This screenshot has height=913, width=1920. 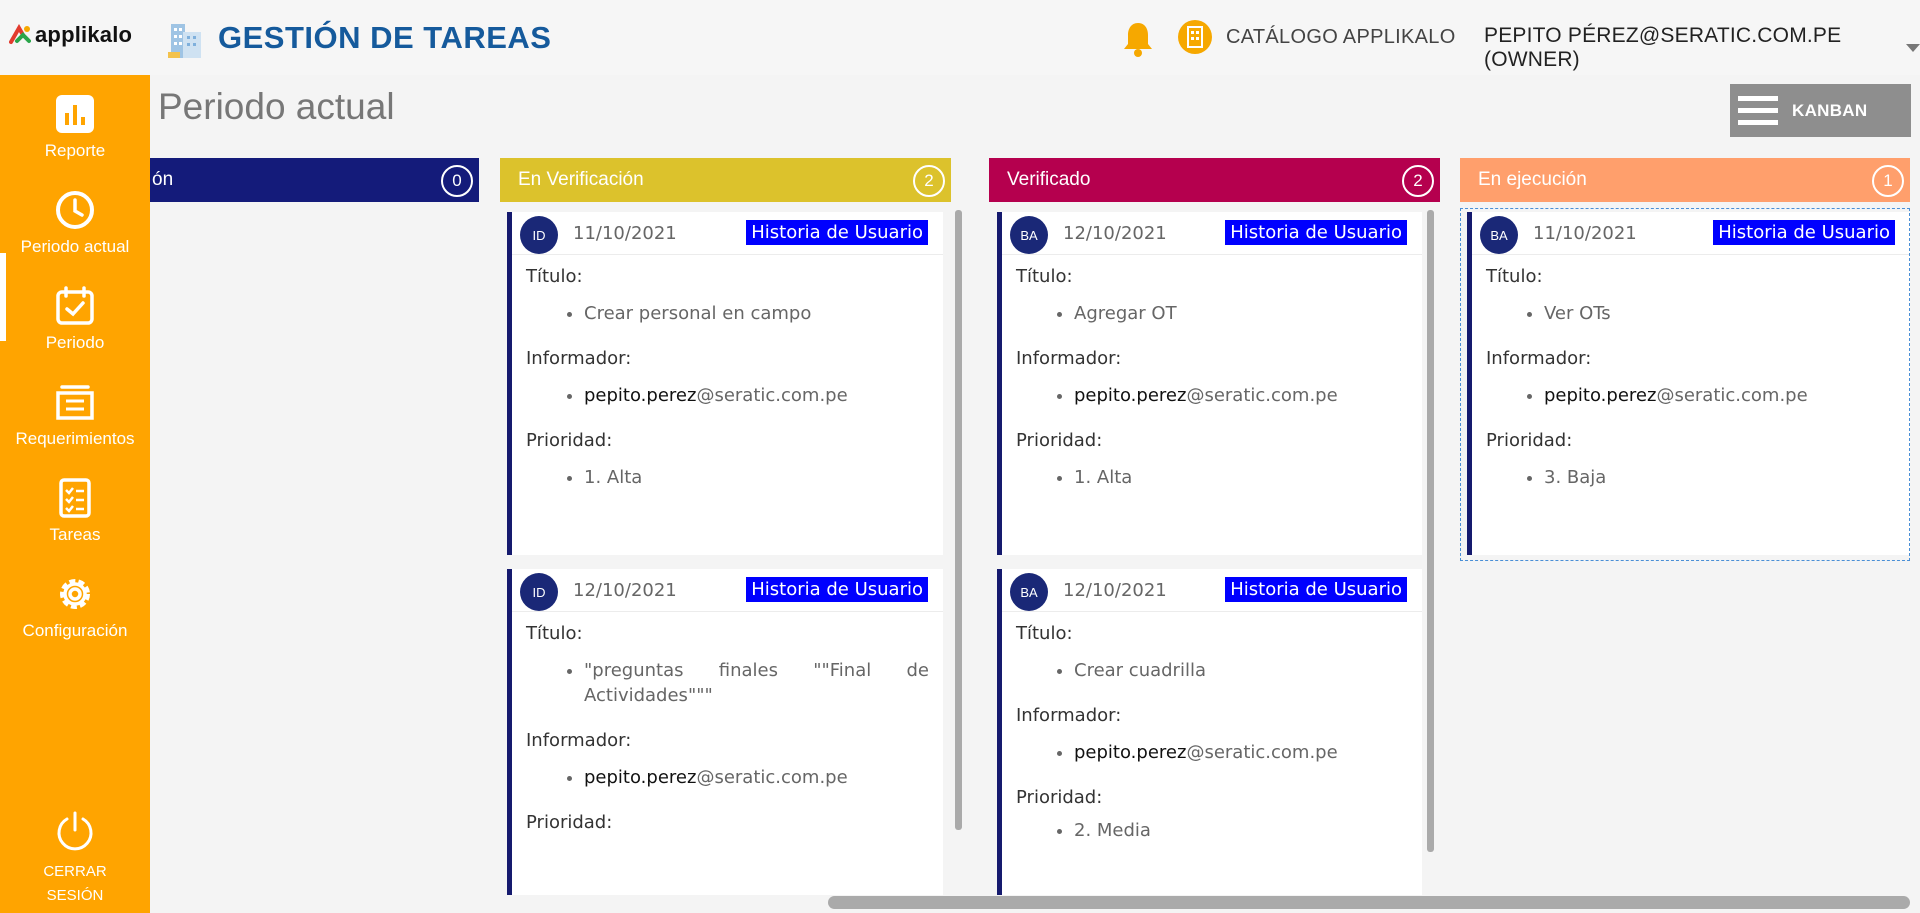 I want to click on bar-chart-icon, so click(x=75, y=114).